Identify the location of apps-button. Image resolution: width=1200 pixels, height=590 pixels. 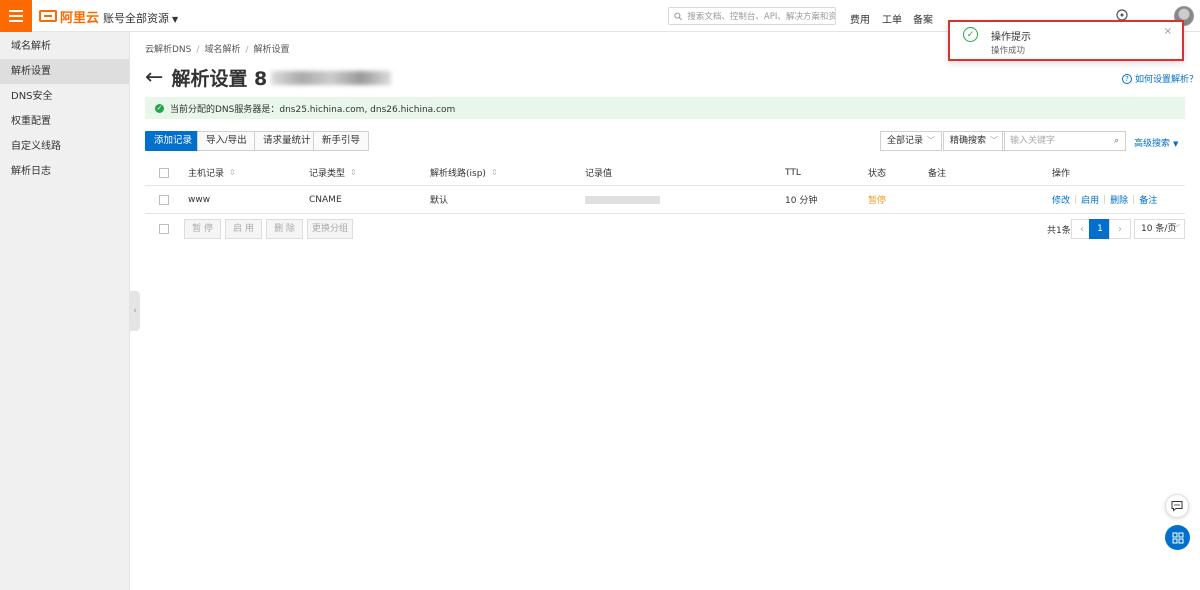
(1177, 537).